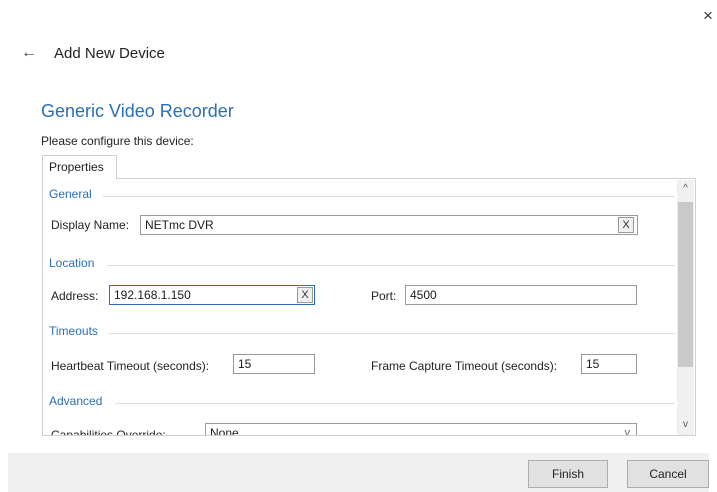 This screenshot has width=717, height=492. What do you see at coordinates (627, 431) in the screenshot?
I see `chevron-down-icon: v` at bounding box center [627, 431].